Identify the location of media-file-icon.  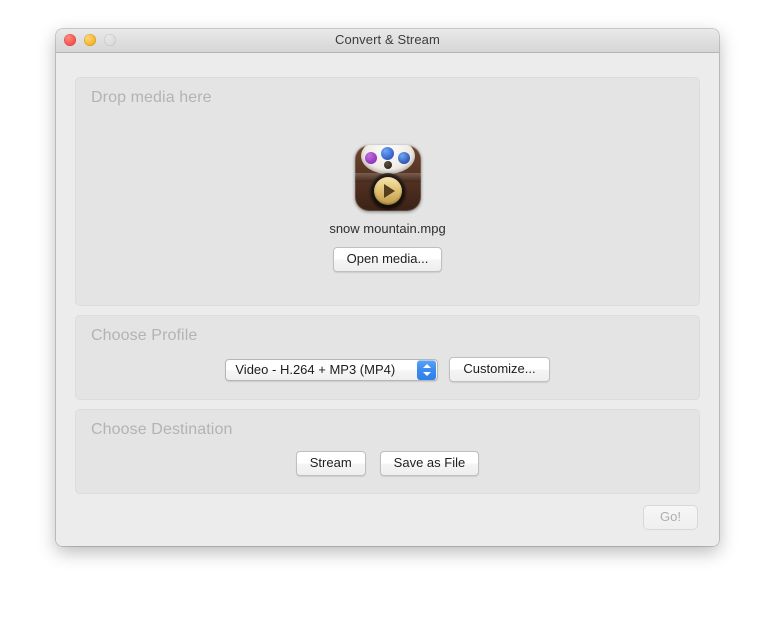
(387, 178).